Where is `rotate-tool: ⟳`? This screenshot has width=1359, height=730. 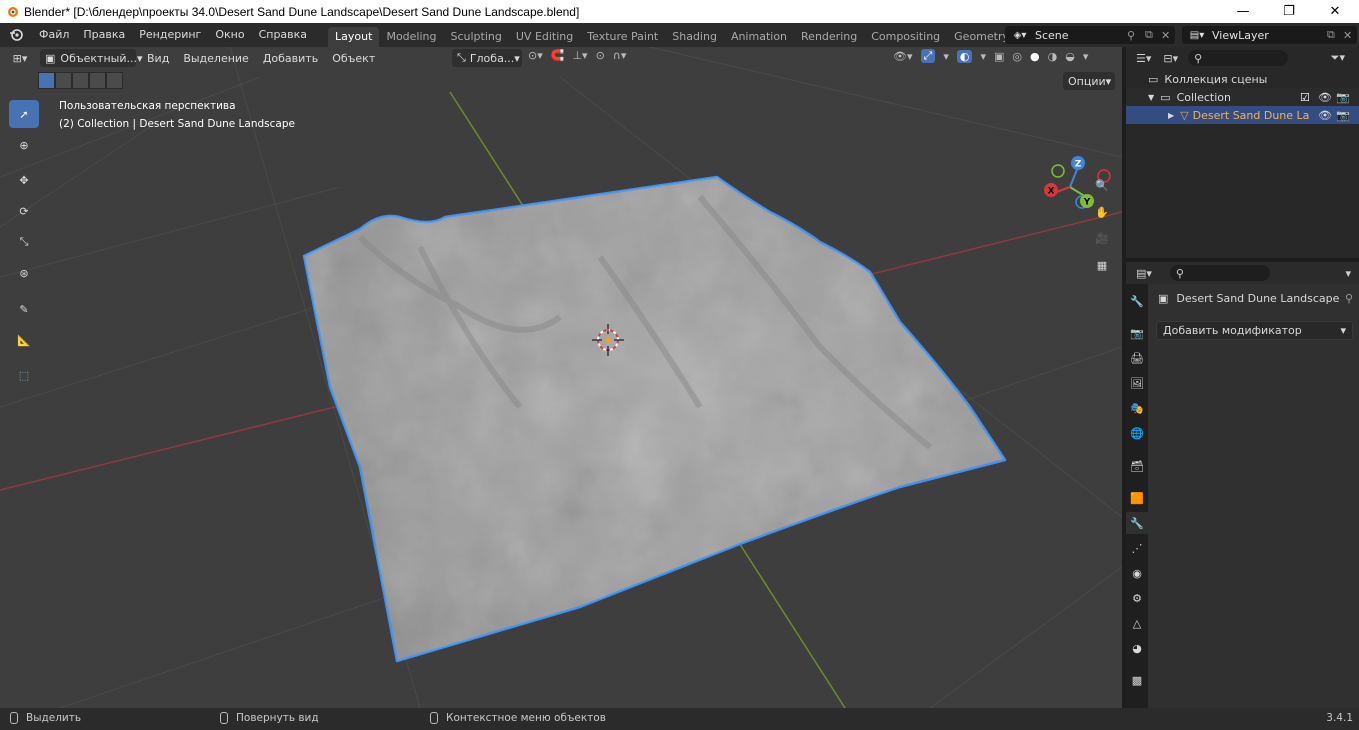 rotate-tool: ⟳ is located at coordinates (24, 211).